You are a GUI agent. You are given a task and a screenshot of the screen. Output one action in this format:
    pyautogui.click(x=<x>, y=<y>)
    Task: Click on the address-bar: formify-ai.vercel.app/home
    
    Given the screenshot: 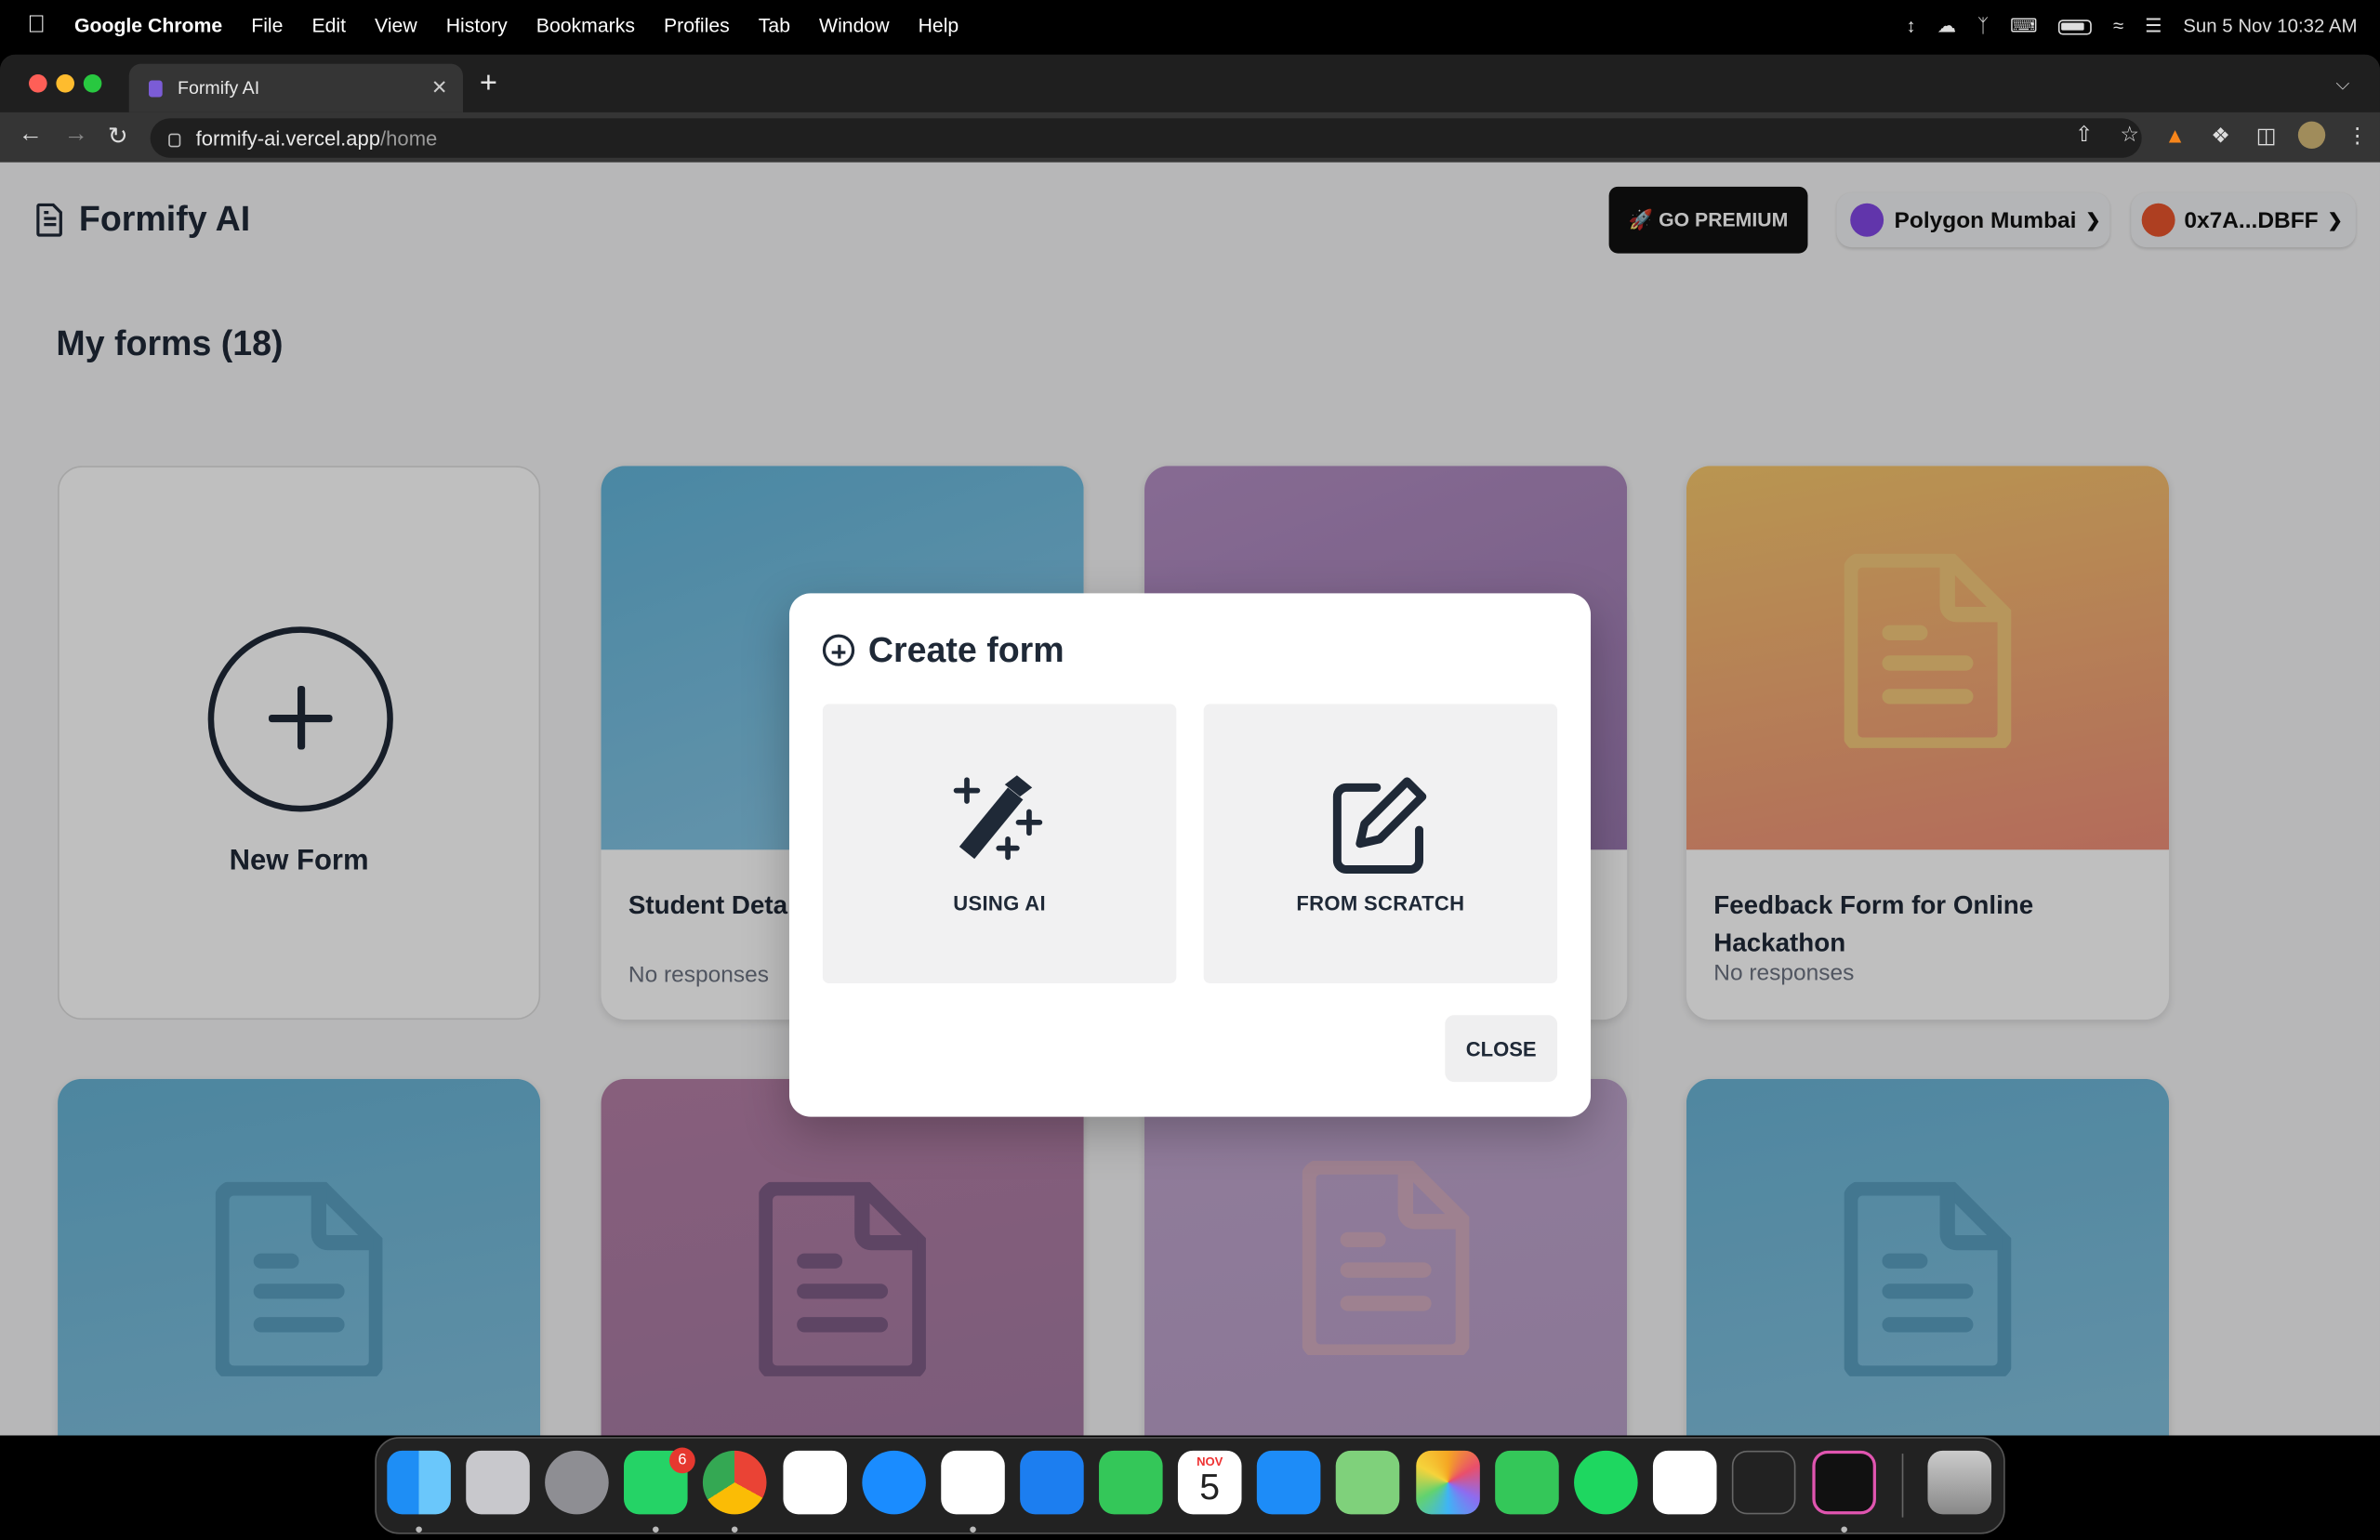 What is the action you would take?
    pyautogui.click(x=1146, y=138)
    